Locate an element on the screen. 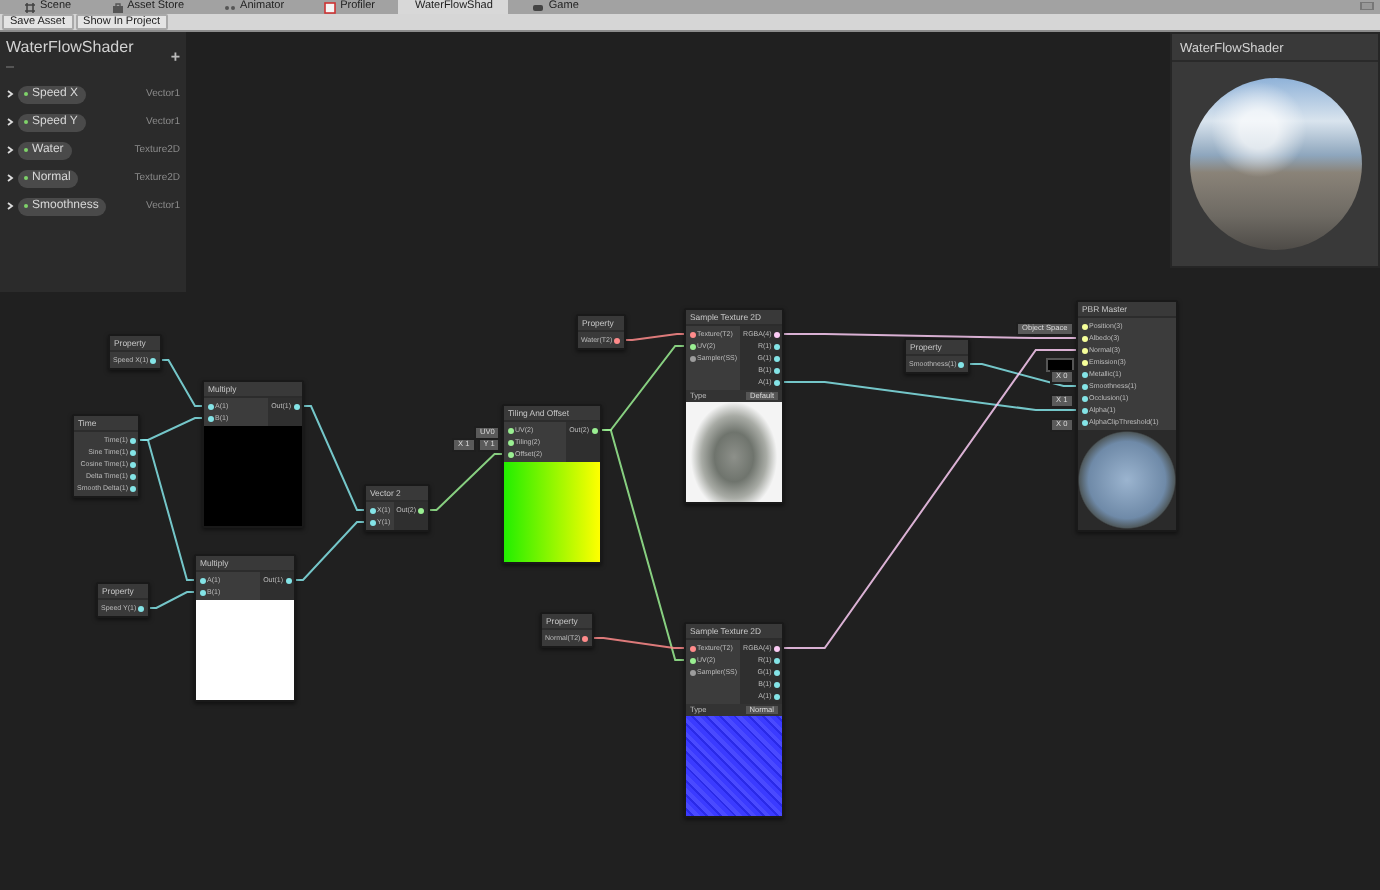  sphere-preview is located at coordinates (1127, 480).